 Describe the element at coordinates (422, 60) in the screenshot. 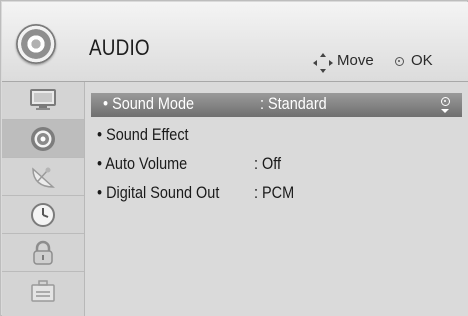

I see `ok-hint-label: OK` at that location.